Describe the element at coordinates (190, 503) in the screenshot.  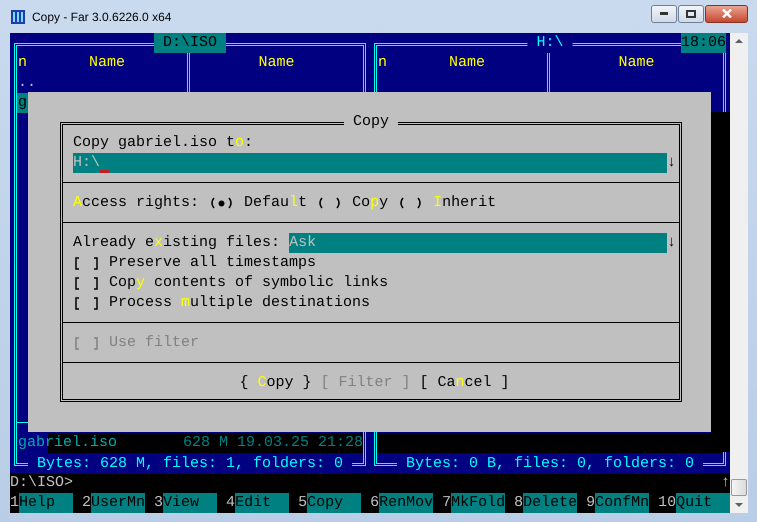
I see `key-label: View` at that location.